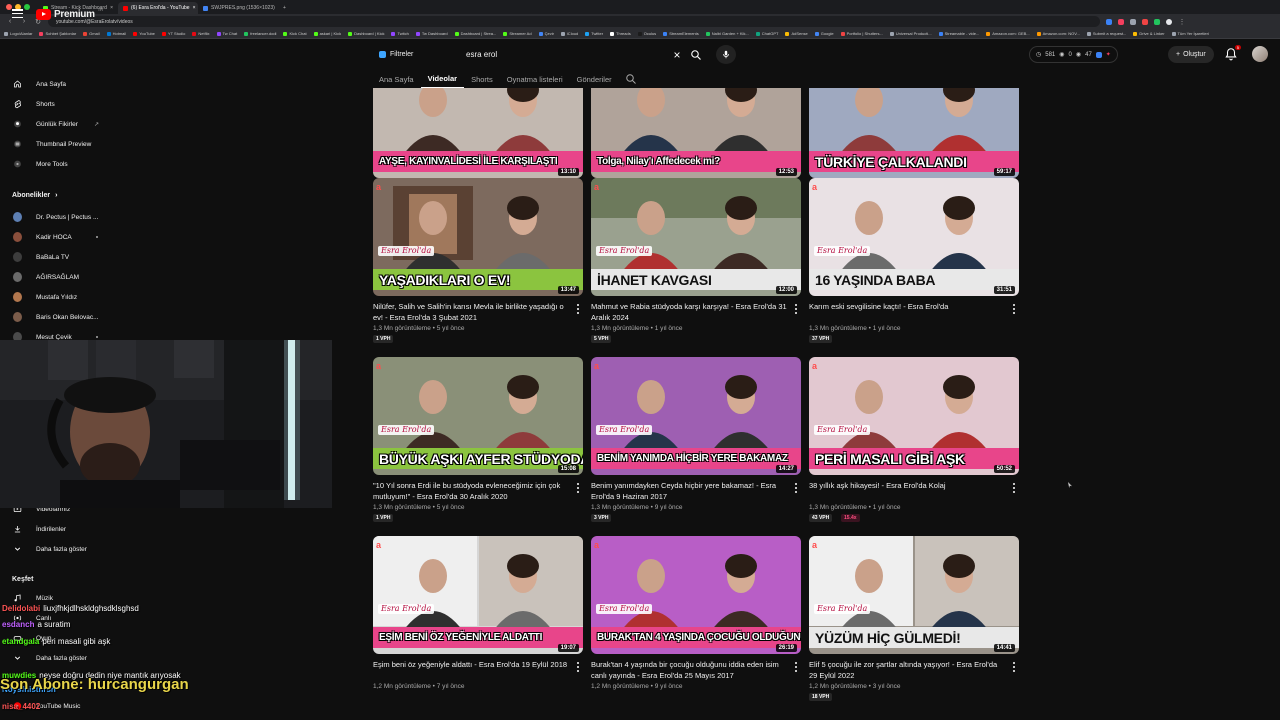 The height and width of the screenshot is (720, 1280). Describe the element at coordinates (478, 133) in the screenshot. I see `video-thumbnail: AYŞE, KAYINVALİDESİ İLE KARŞILAŞTI 13:10` at that location.